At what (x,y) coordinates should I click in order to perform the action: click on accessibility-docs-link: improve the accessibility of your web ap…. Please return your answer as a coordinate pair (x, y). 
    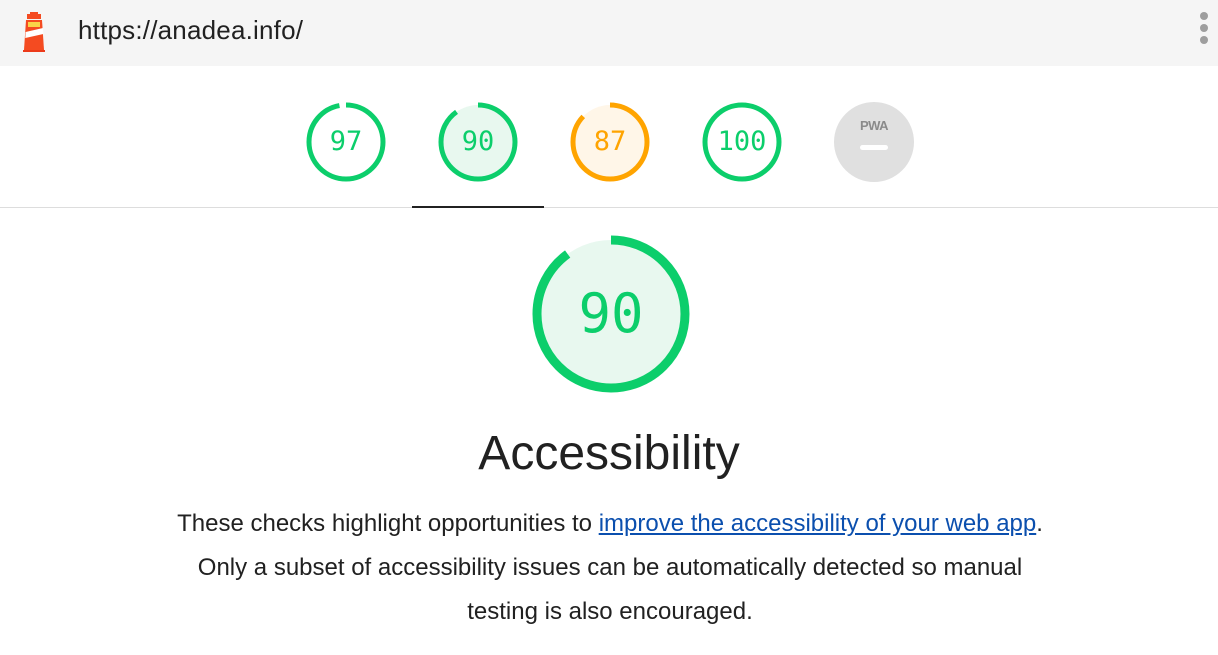
    Looking at the image, I should click on (818, 523).